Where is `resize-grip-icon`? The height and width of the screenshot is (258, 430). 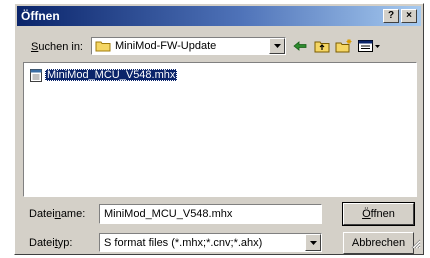 resize-grip-icon is located at coordinates (416, 245).